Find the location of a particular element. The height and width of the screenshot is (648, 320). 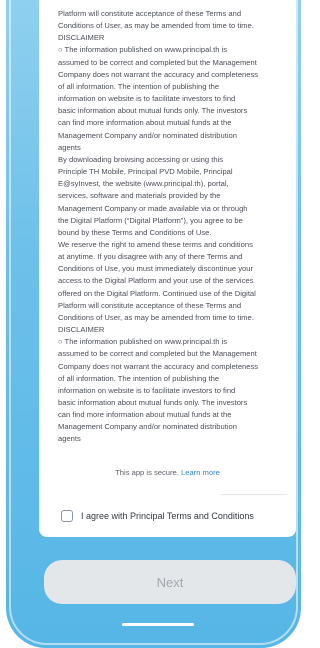

next-button: Next is located at coordinates (170, 582).